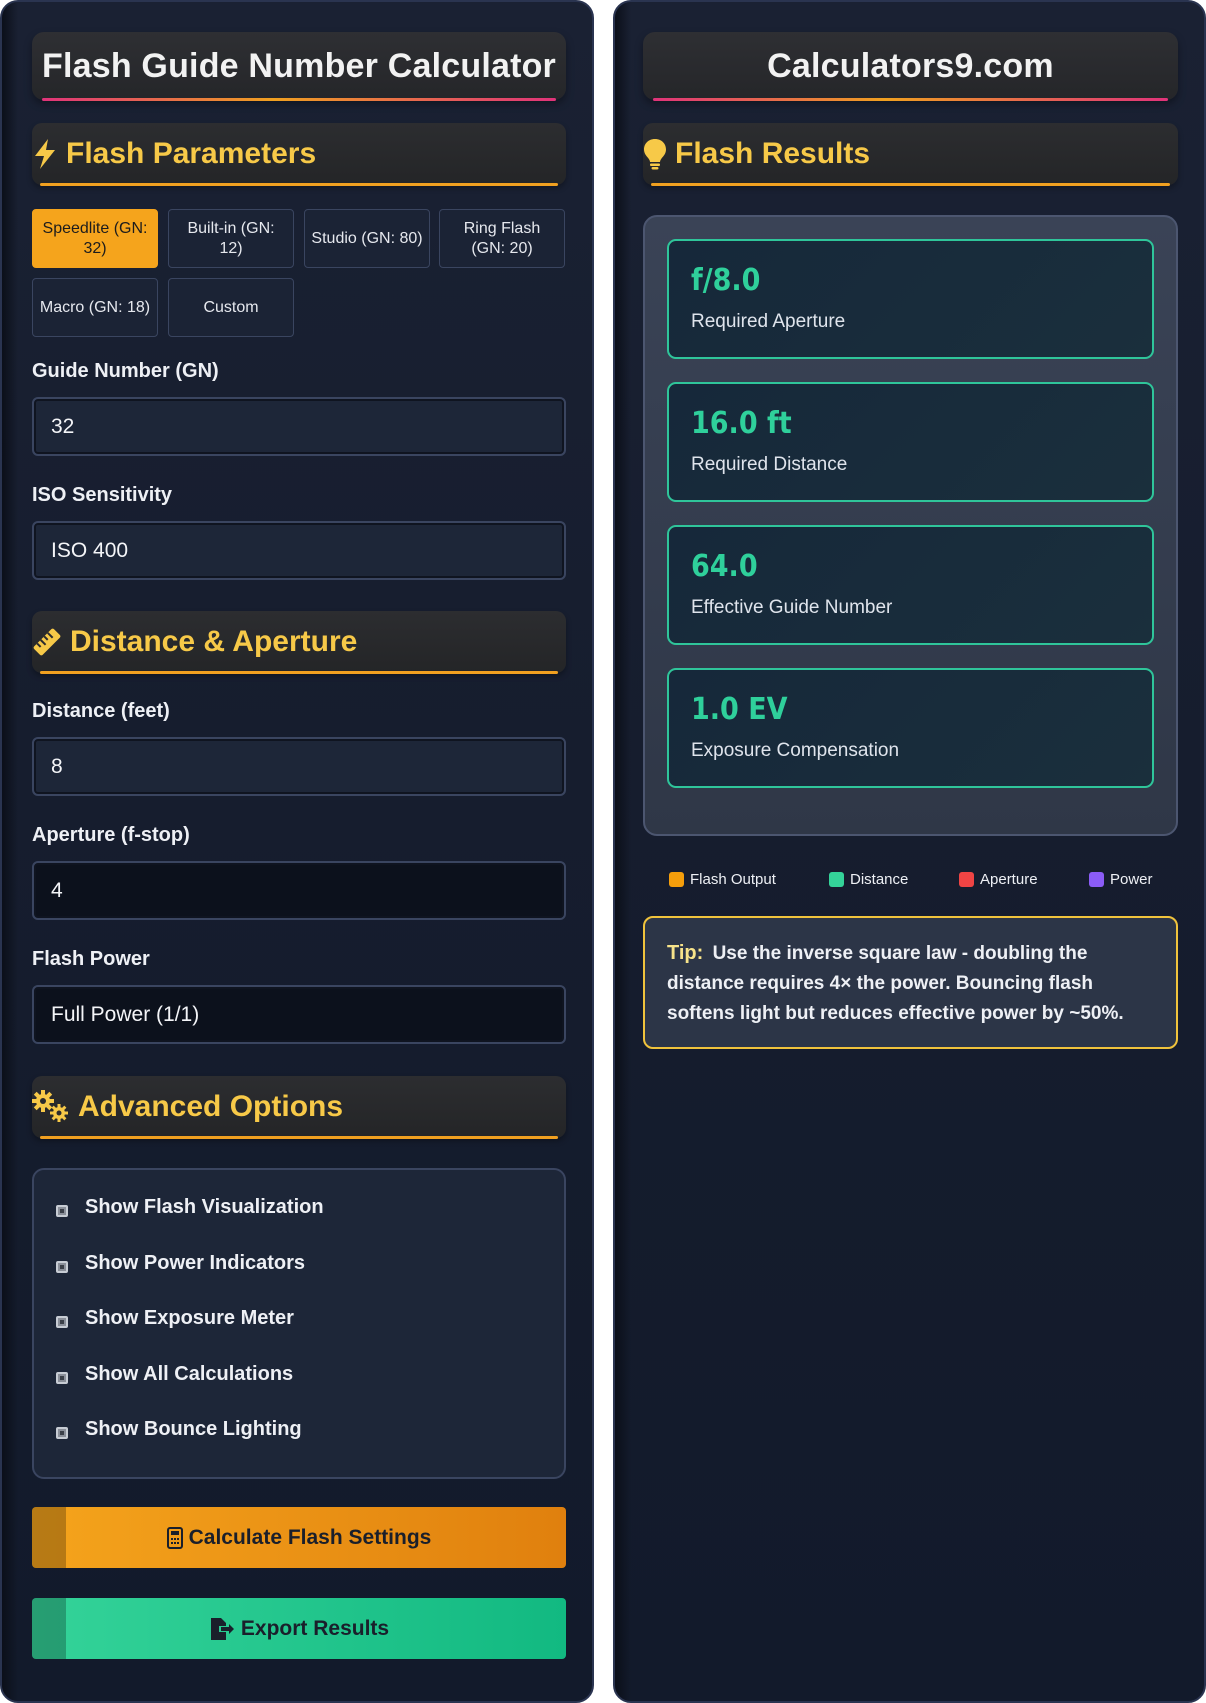  What do you see at coordinates (95, 238) in the screenshot?
I see `preset-speedlite: Speedlite (GN: 32)` at bounding box center [95, 238].